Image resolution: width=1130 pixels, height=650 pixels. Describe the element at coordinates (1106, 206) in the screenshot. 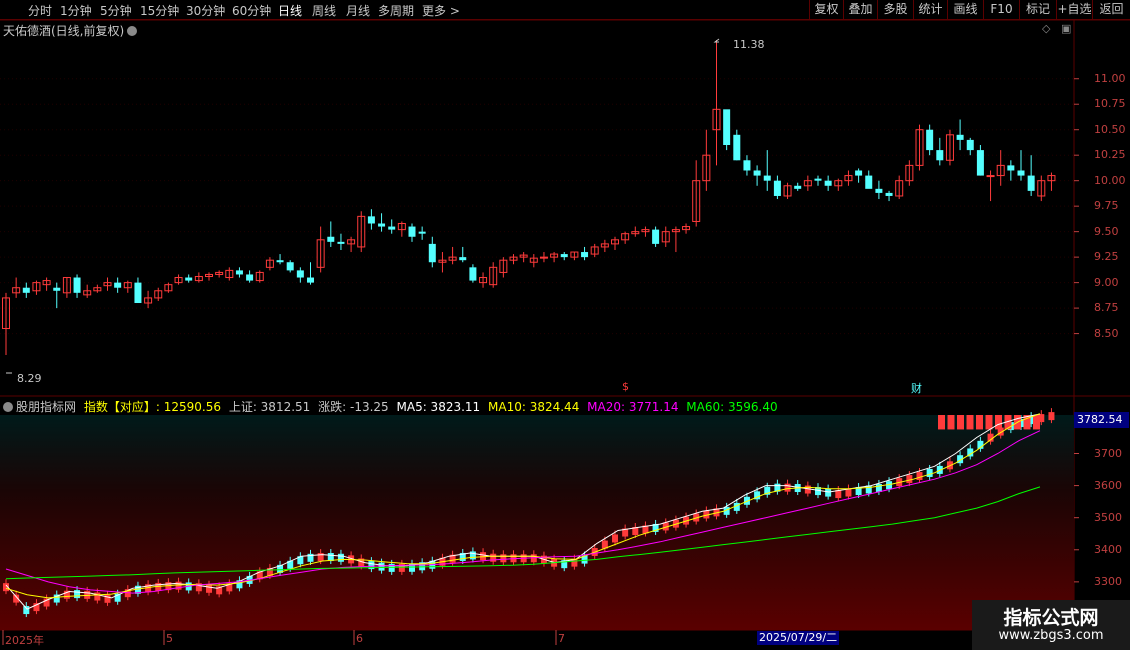

I see `price-axis-label: 9.75` at that location.